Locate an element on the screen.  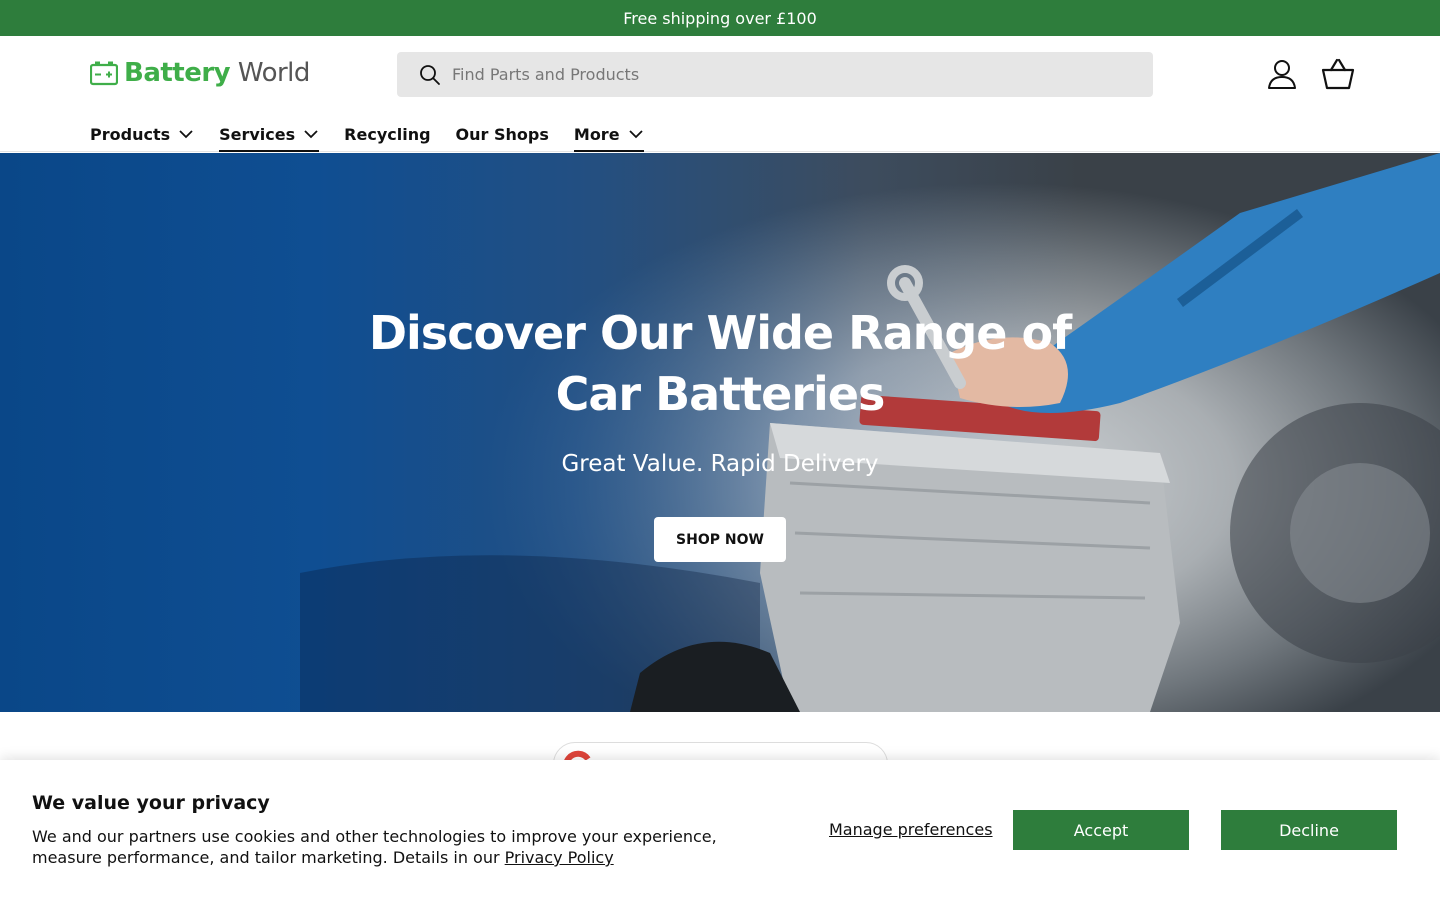
nav-item-recycling: Recycling is located at coordinates (387, 134).